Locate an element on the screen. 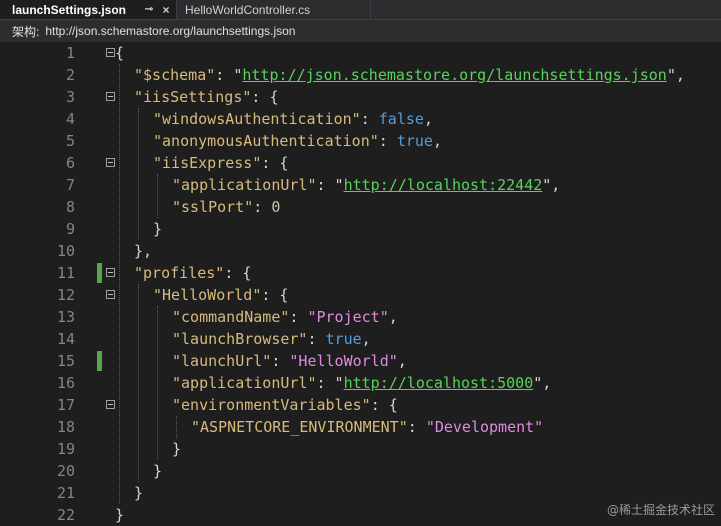  json-key: "sslPort" is located at coordinates (213, 207).